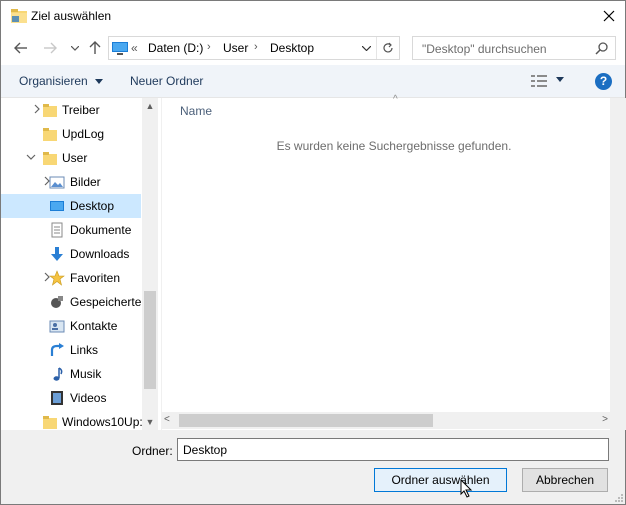 The image size is (626, 505). What do you see at coordinates (57, 398) in the screenshot?
I see `videos-icon` at bounding box center [57, 398].